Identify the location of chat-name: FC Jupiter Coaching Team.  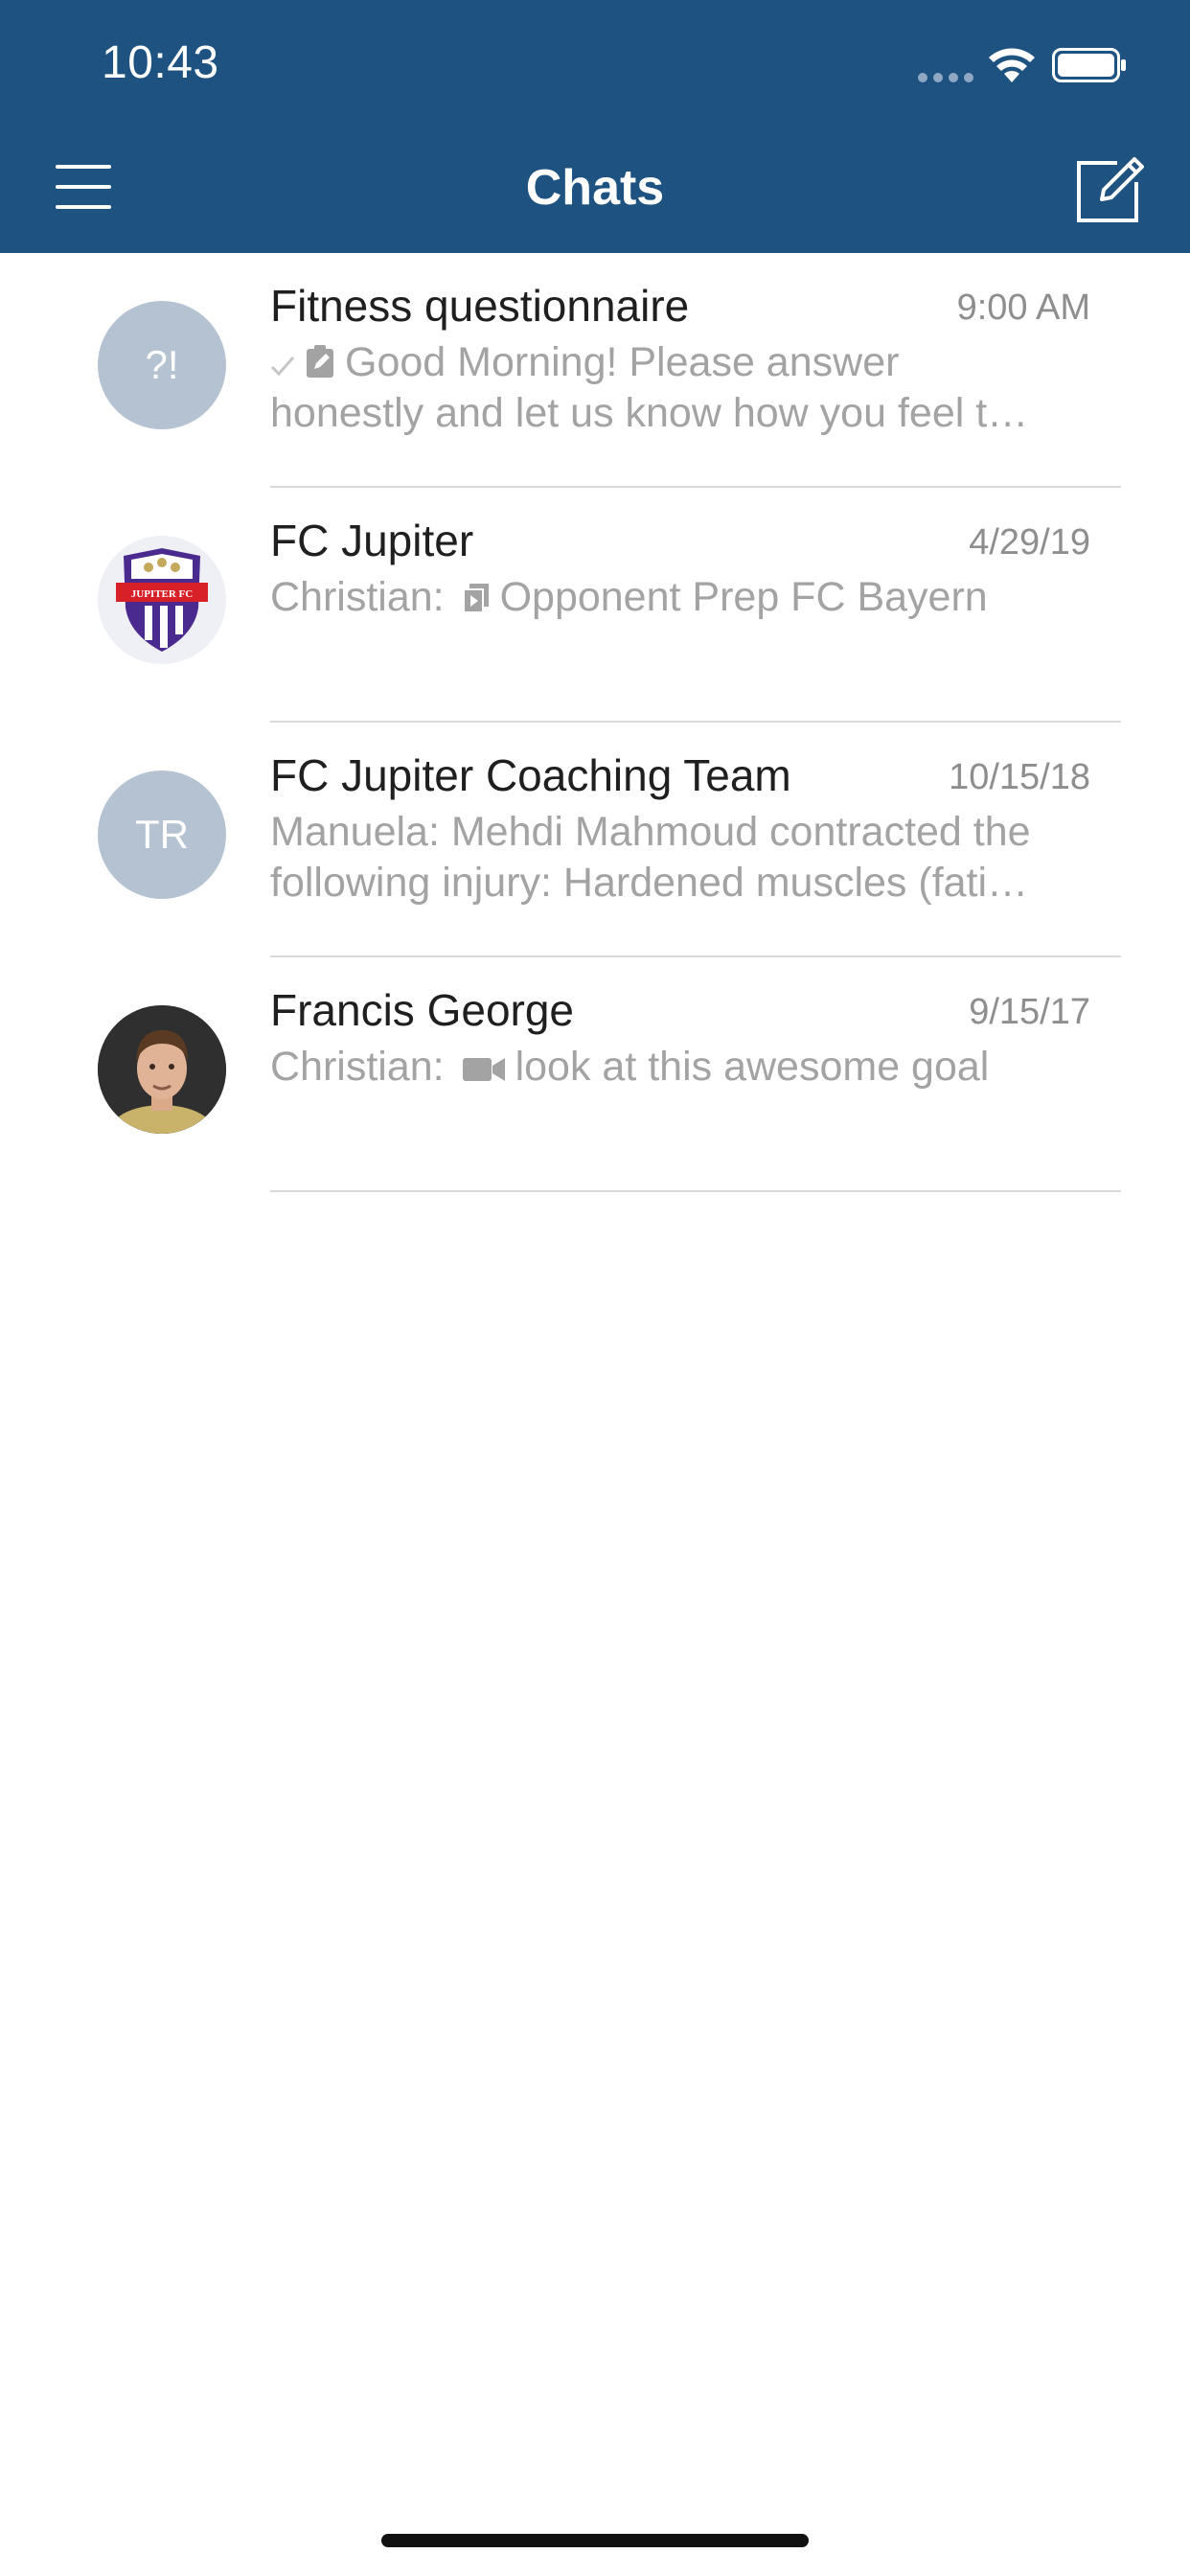
(530, 775).